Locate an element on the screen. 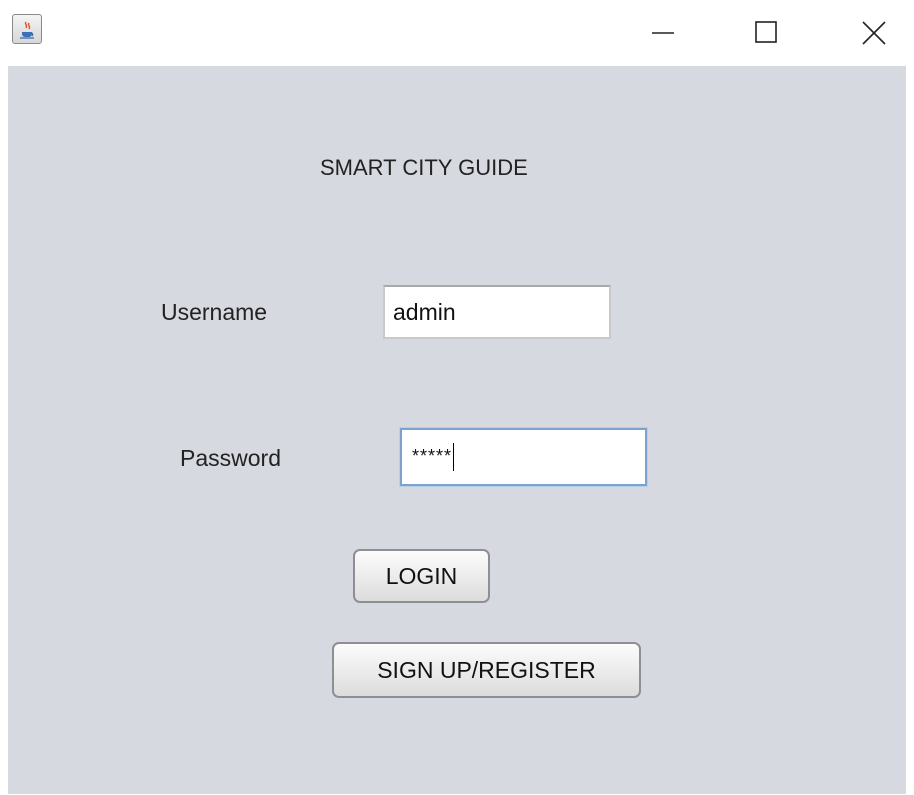 The width and height of the screenshot is (914, 795). maximize-icon is located at coordinates (766, 32).